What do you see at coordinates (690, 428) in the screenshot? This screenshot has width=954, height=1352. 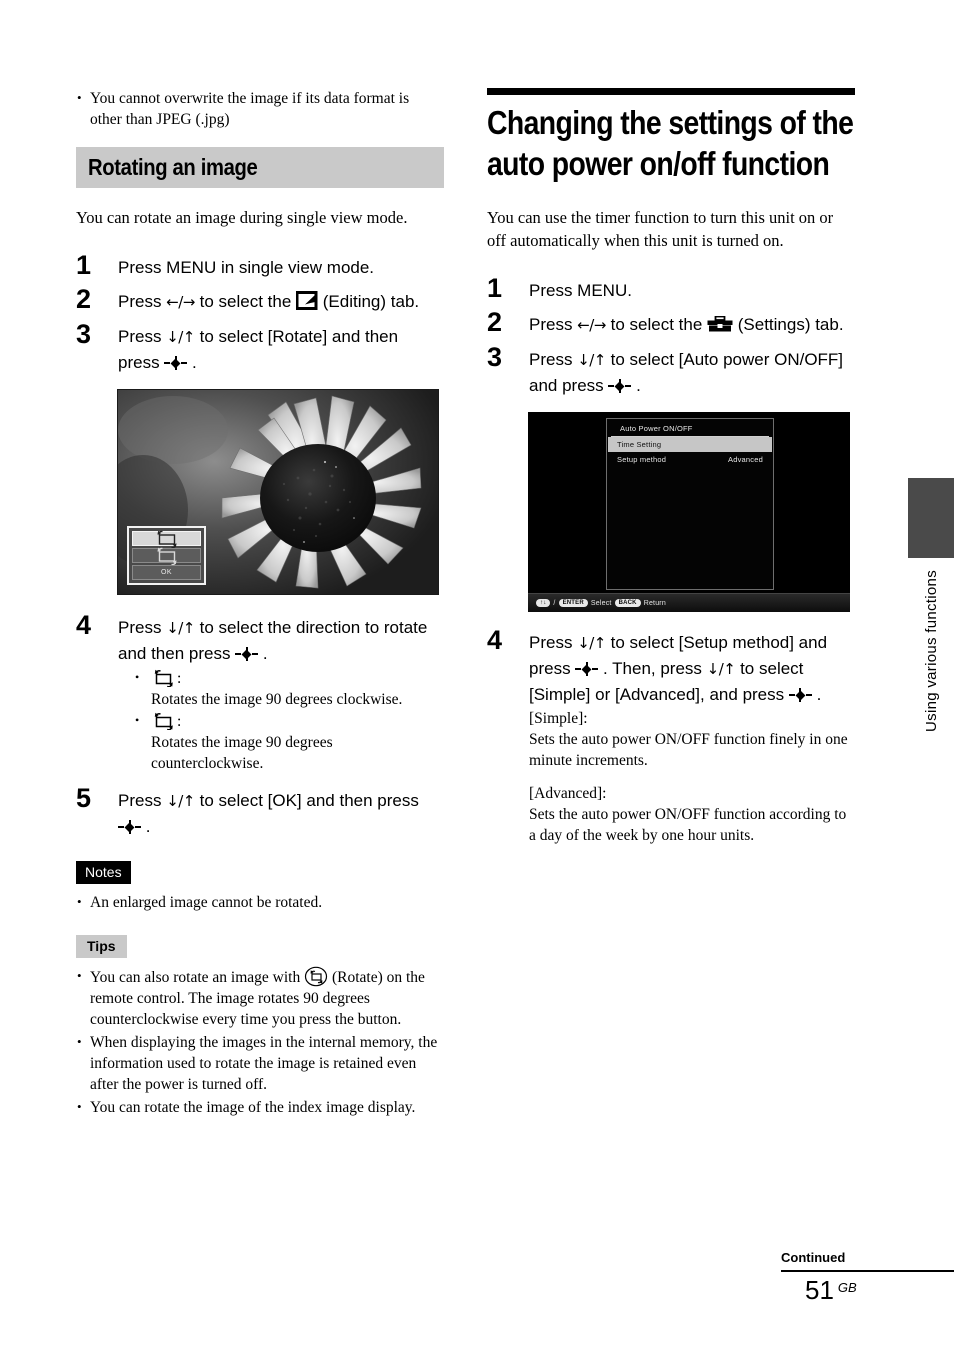 I see `menu-title: Auto Power ON/OFF` at bounding box center [690, 428].